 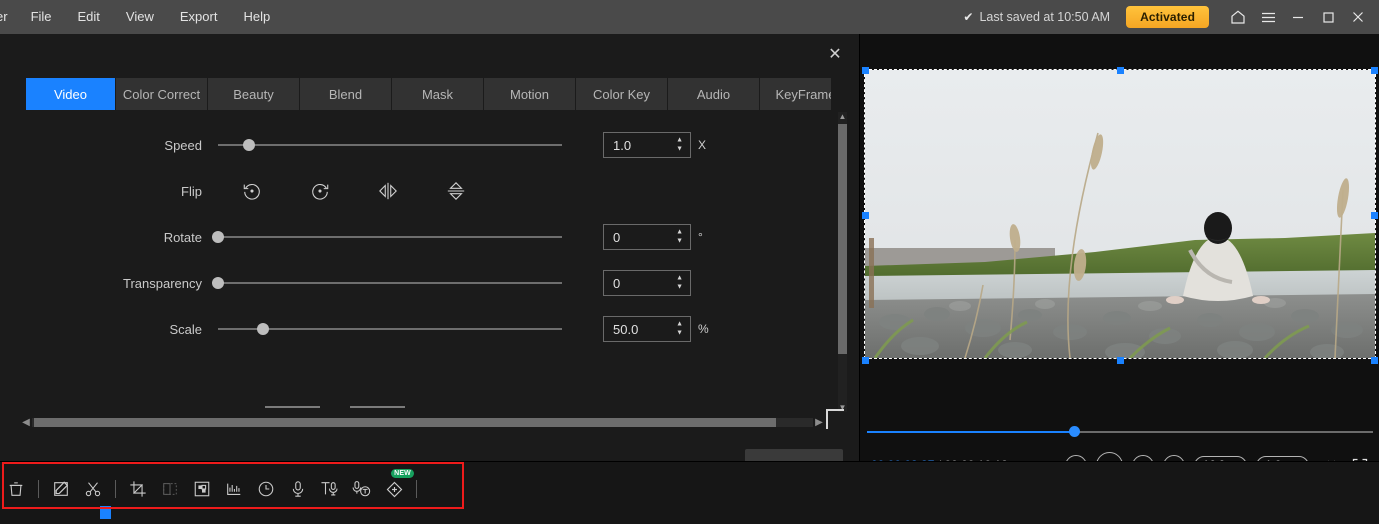 I want to click on menu-item-edit: Edit, so click(x=89, y=17).